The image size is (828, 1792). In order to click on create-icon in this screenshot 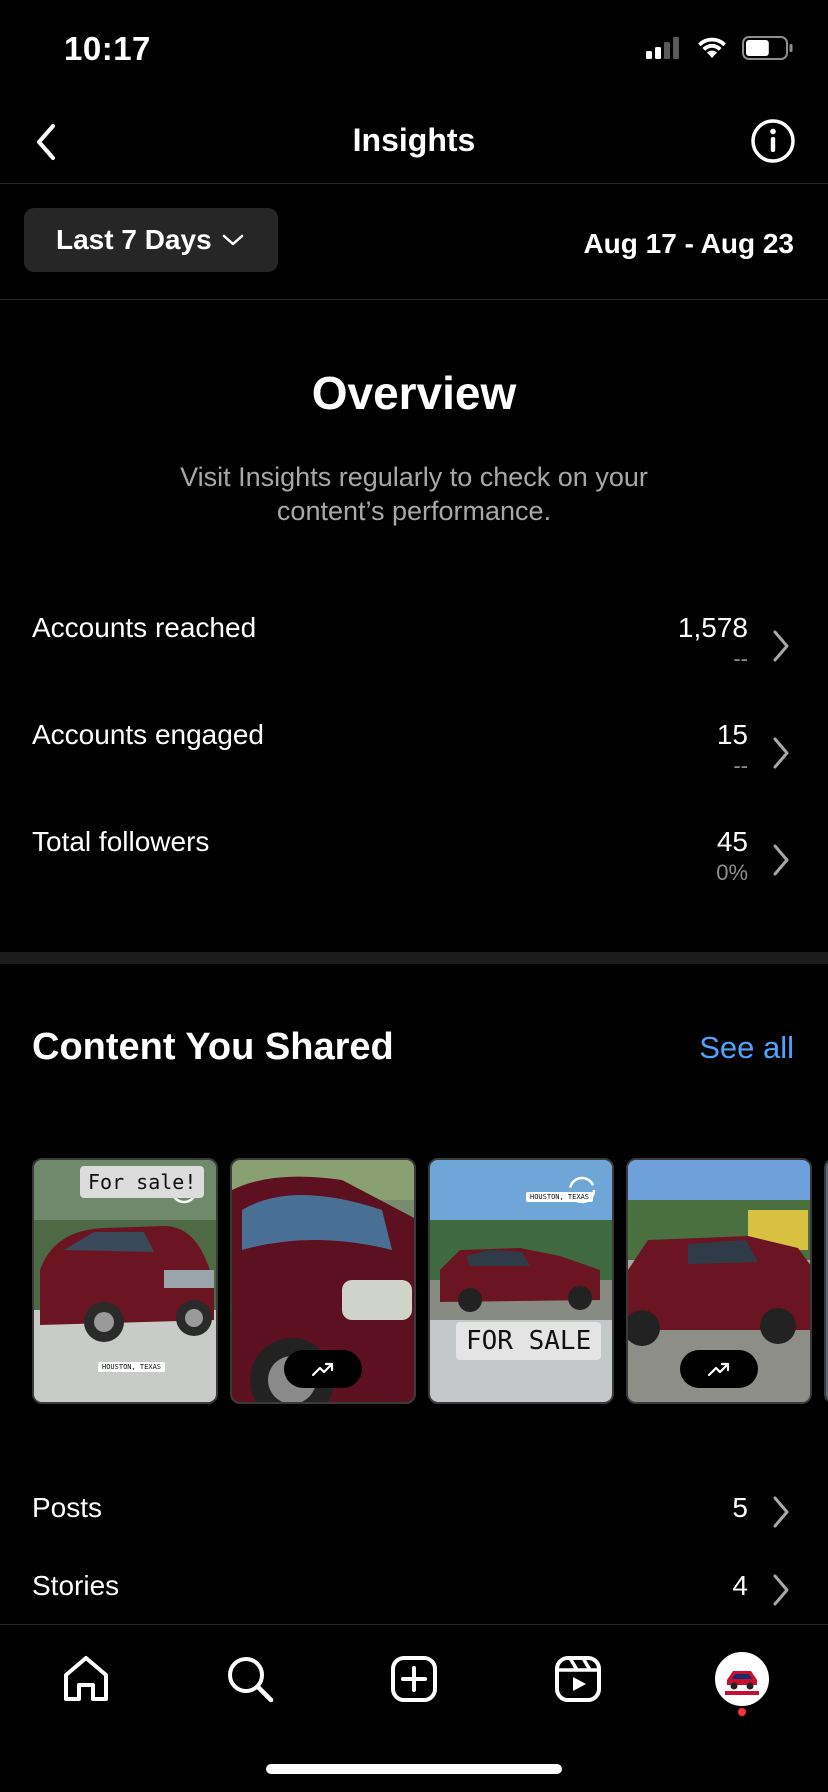, I will do `click(414, 1679)`.